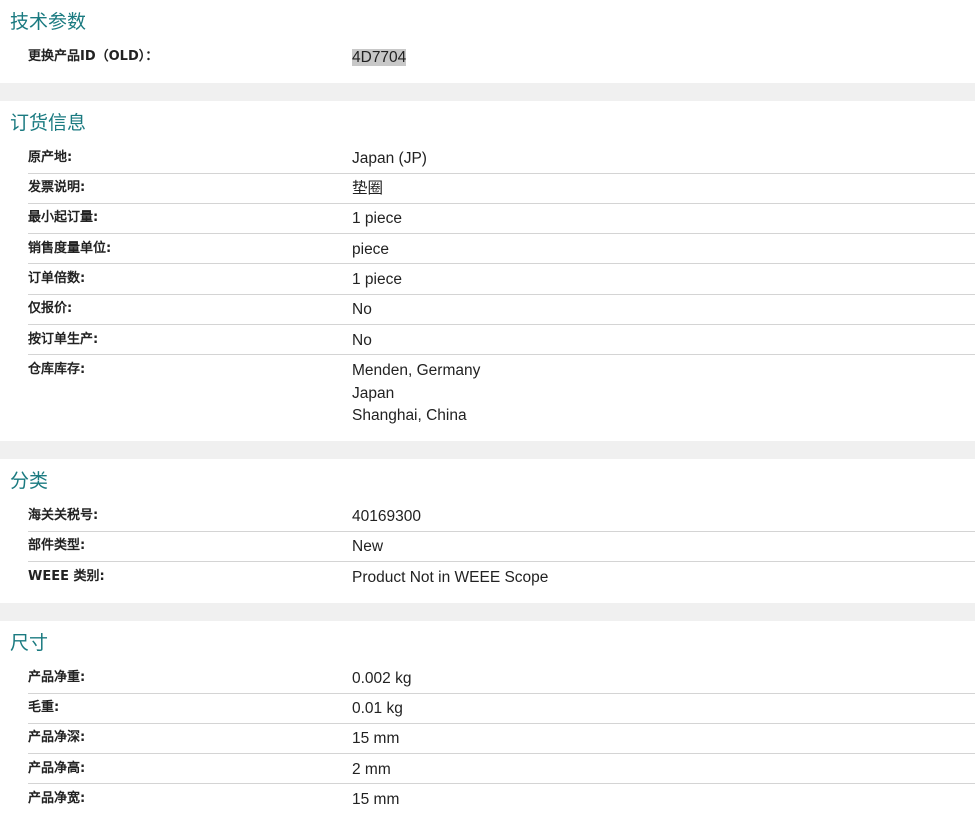  What do you see at coordinates (501, 802) in the screenshot?
I see `row-net-width: 产品净宽: 15 mm` at bounding box center [501, 802].